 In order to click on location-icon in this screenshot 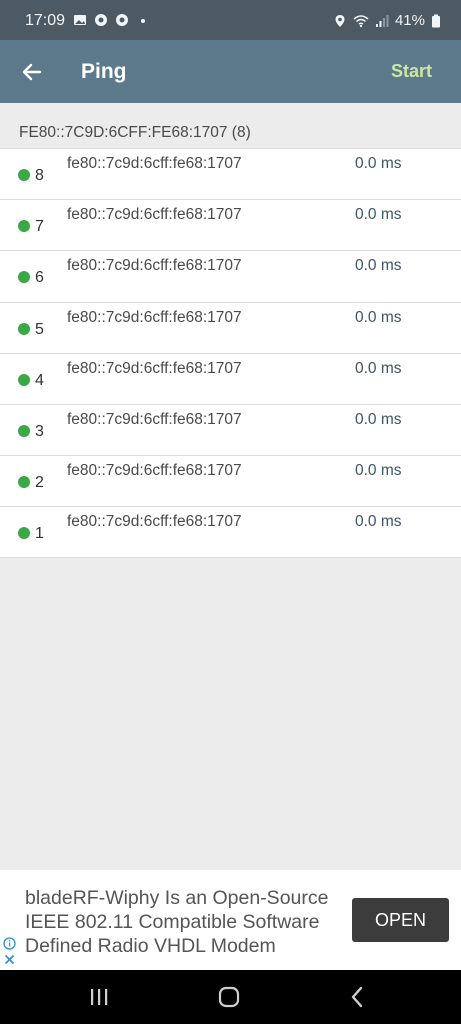, I will do `click(340, 20)`.